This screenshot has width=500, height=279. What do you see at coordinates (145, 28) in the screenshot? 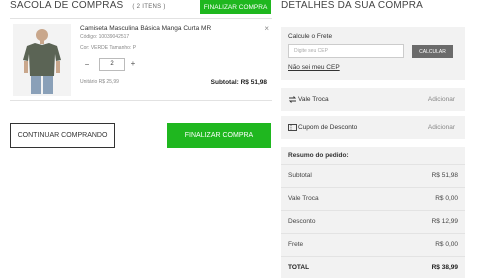
I see `product-name: Camiseta Masculina Básica Manga Curta MR` at bounding box center [145, 28].